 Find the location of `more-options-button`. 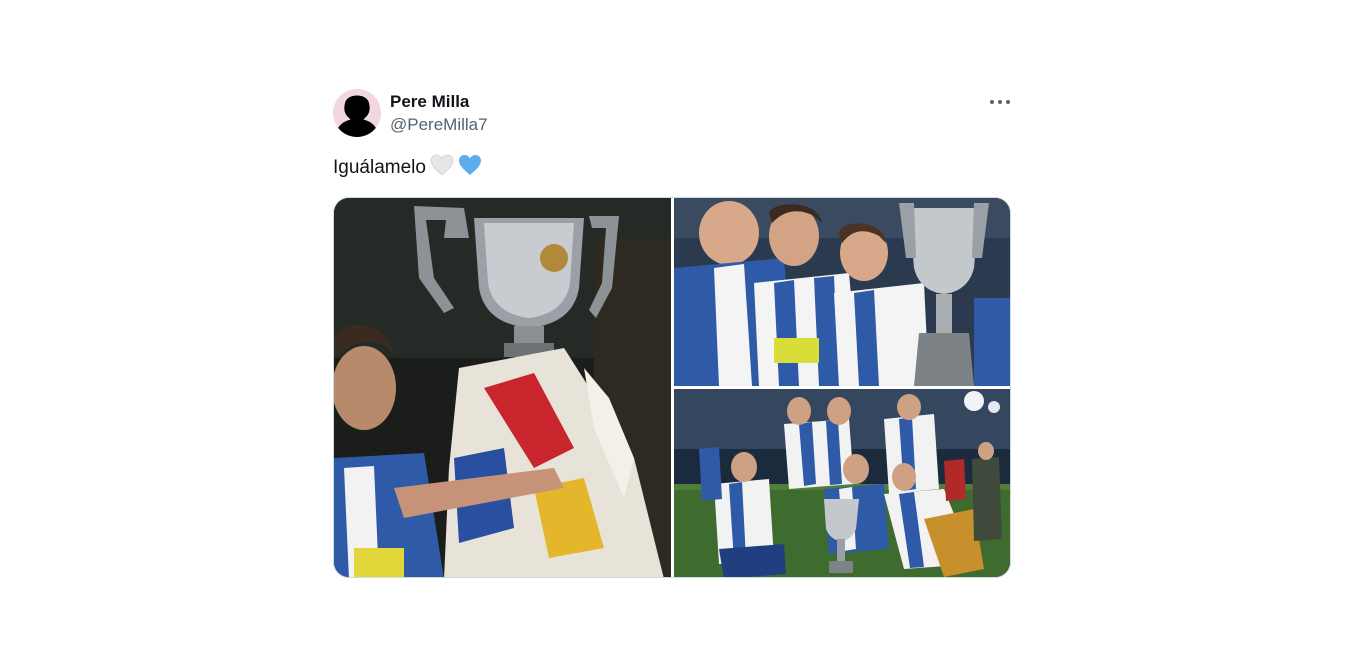

more-options-button is located at coordinates (1000, 102).